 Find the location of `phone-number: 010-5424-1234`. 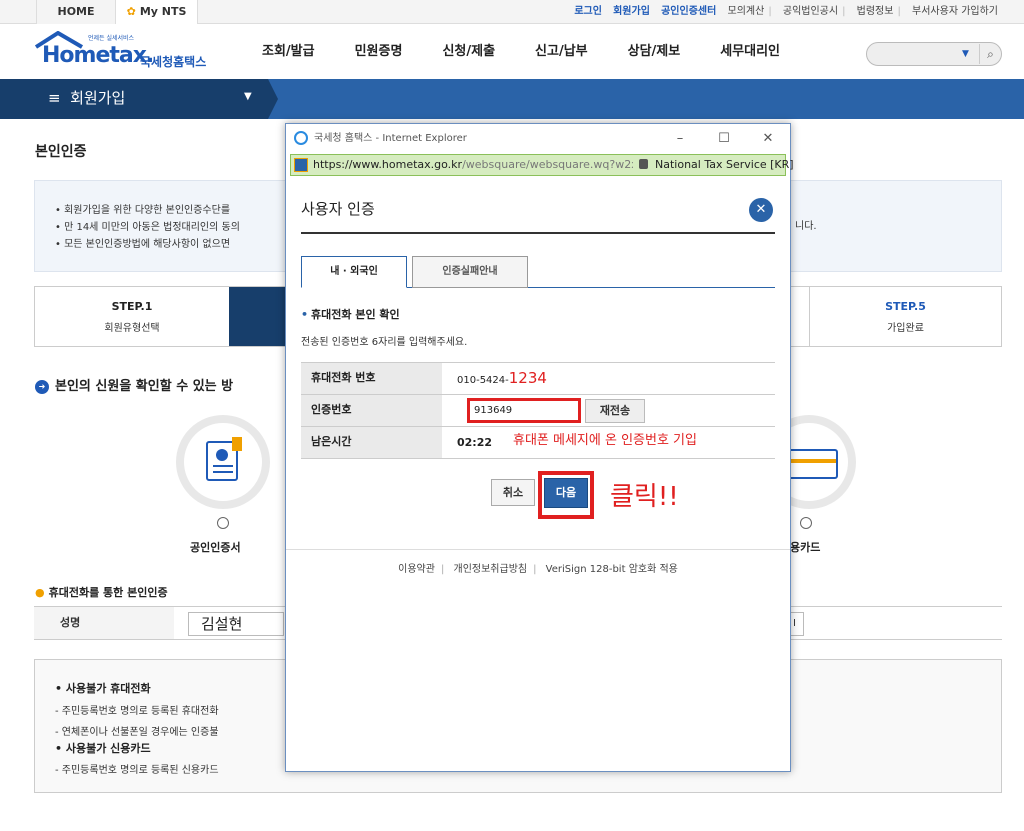

phone-number: 010-5424-1234 is located at coordinates (502, 378).